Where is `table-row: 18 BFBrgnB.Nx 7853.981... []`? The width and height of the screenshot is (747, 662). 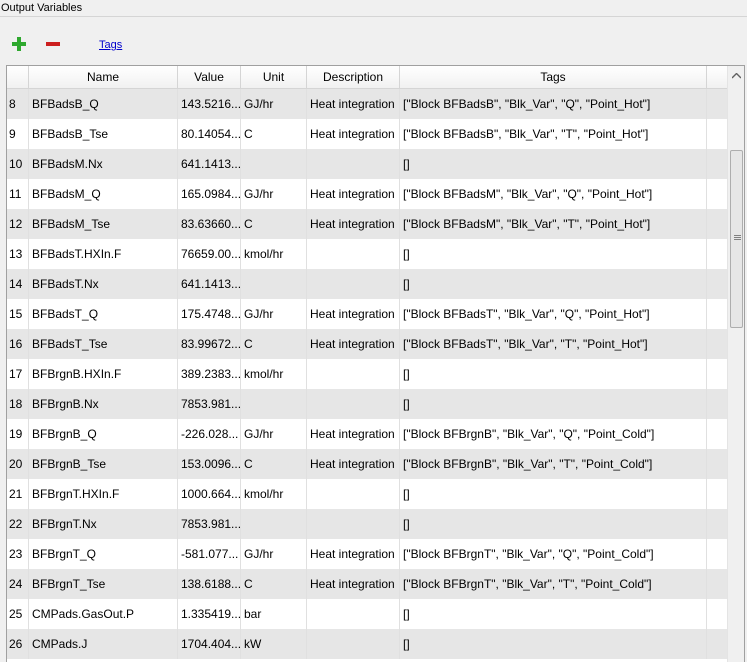
table-row: 18 BFBrgnB.Nx 7853.981... [] is located at coordinates (367, 404).